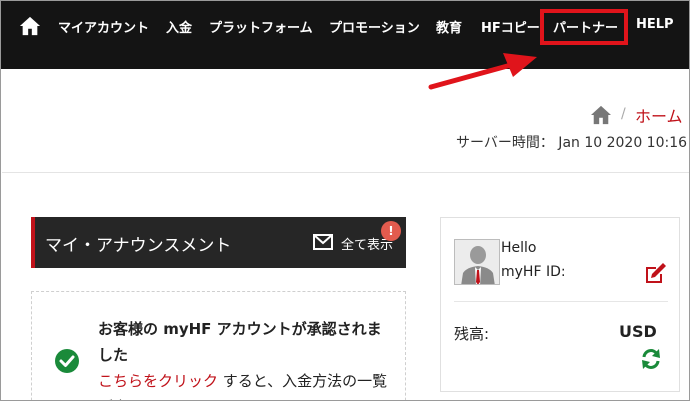 The height and width of the screenshot is (401, 690). What do you see at coordinates (659, 115) in the screenshot?
I see `breadcrumb-current: ホーム` at bounding box center [659, 115].